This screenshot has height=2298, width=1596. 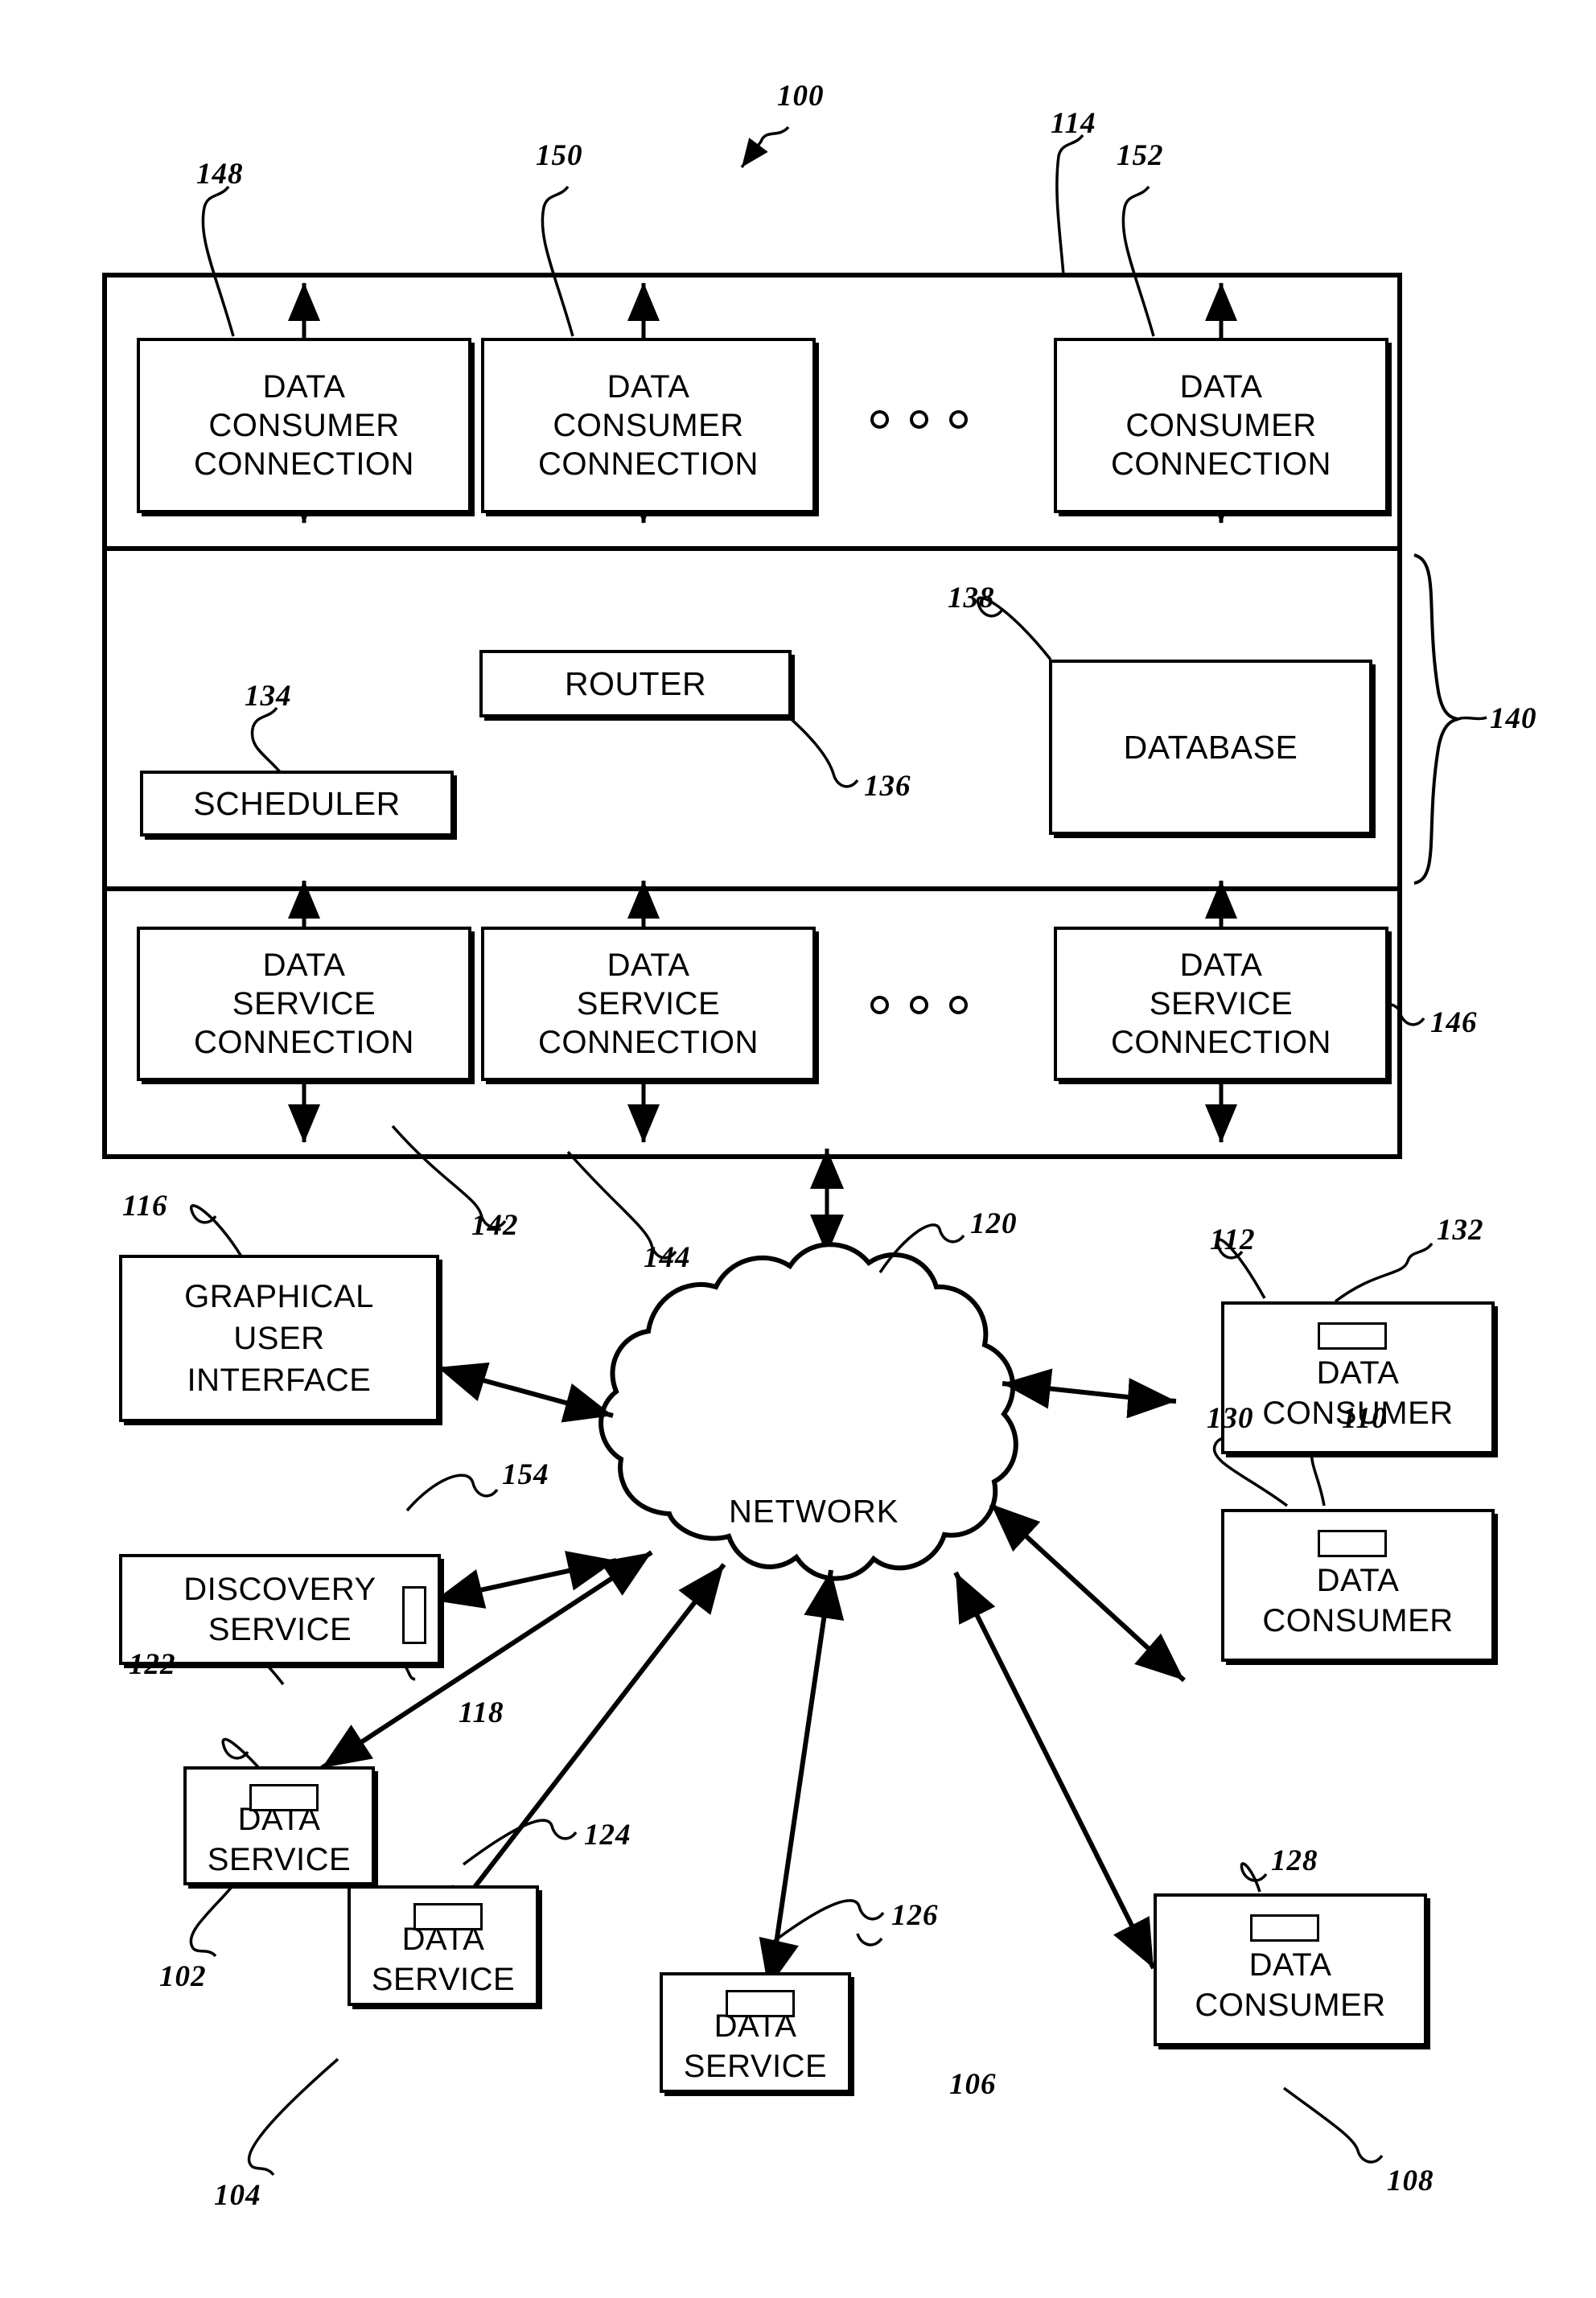 I want to click on data-service-104-tab, so click(x=448, y=1917).